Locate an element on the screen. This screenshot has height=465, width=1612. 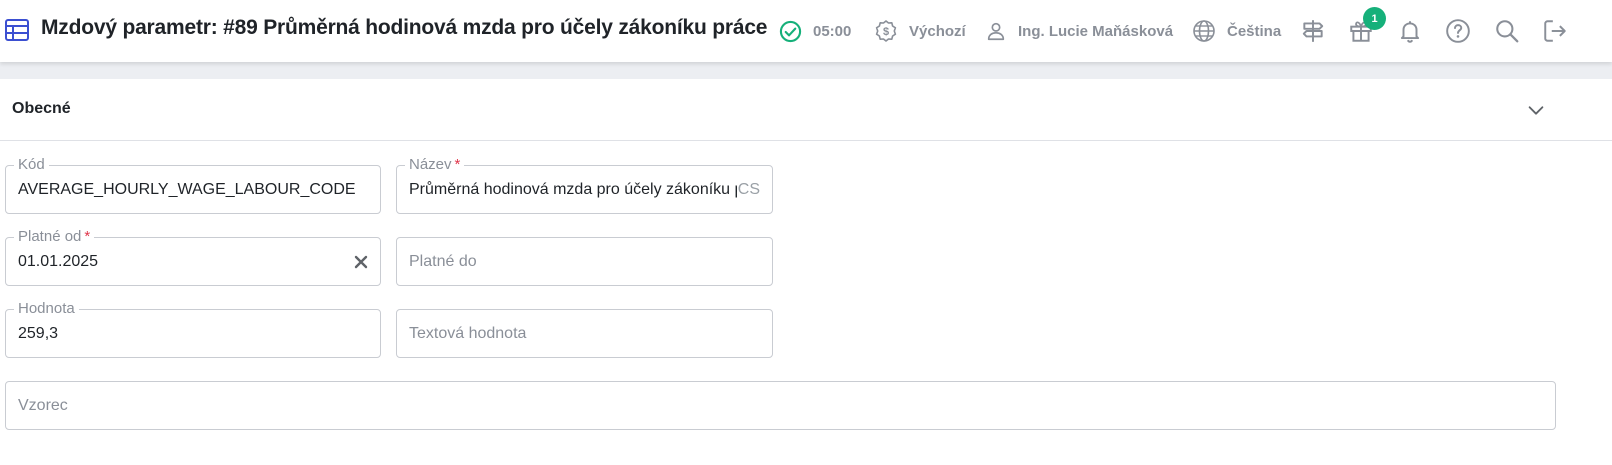
logout-icon is located at coordinates (1555, 31).